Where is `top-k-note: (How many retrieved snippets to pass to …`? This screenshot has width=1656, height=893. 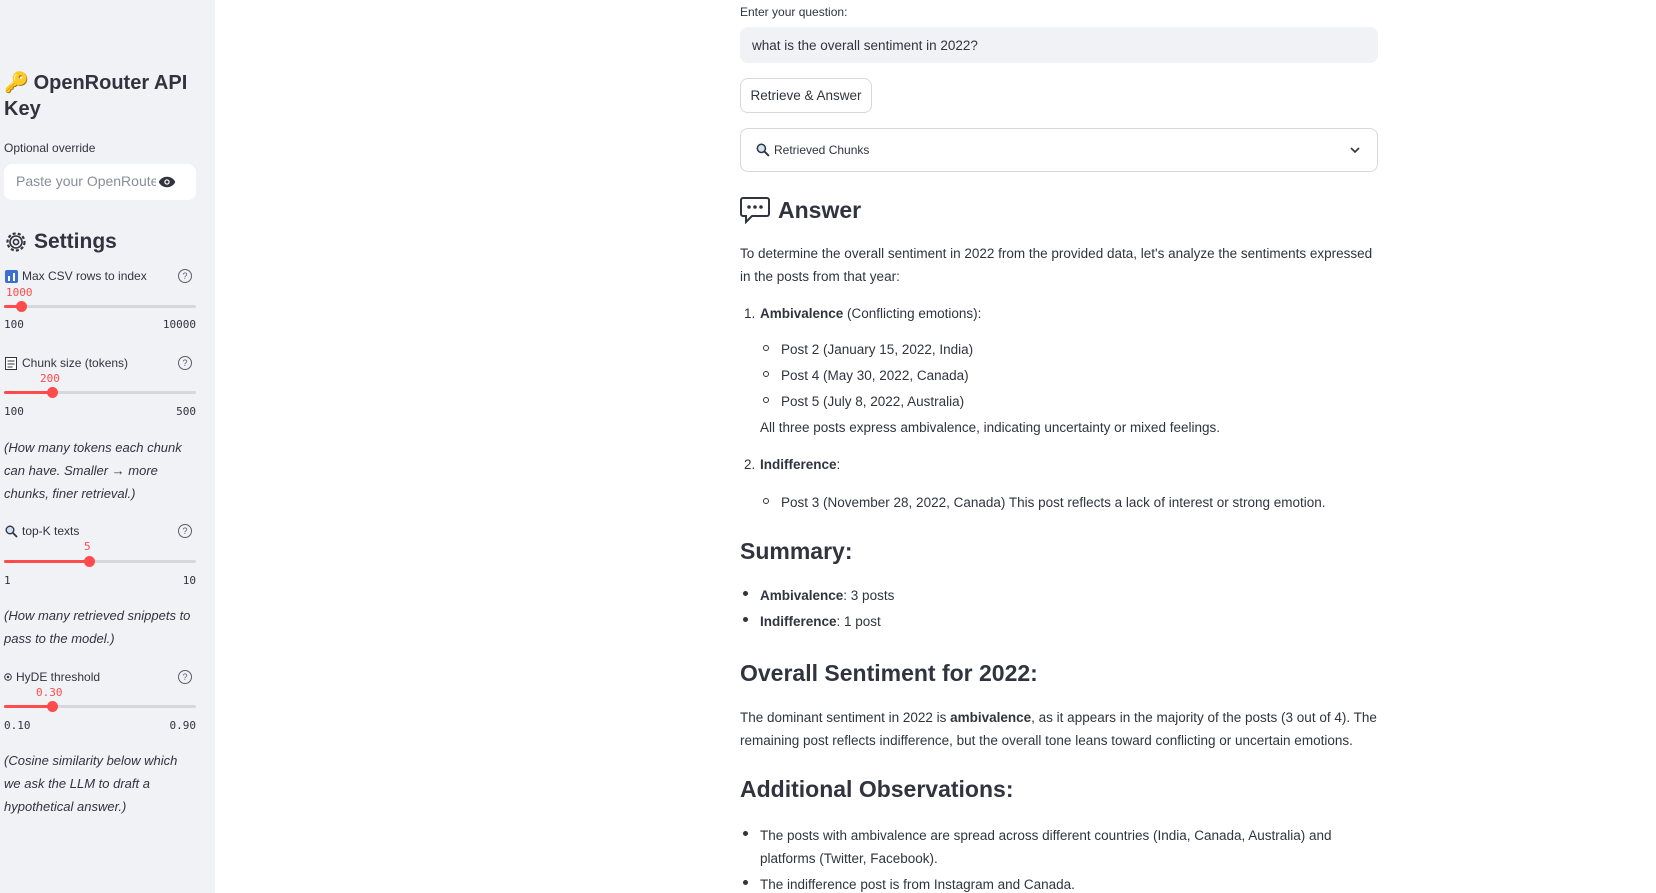 top-k-note: (How many retrieved snippets to pass to … is located at coordinates (97, 627).